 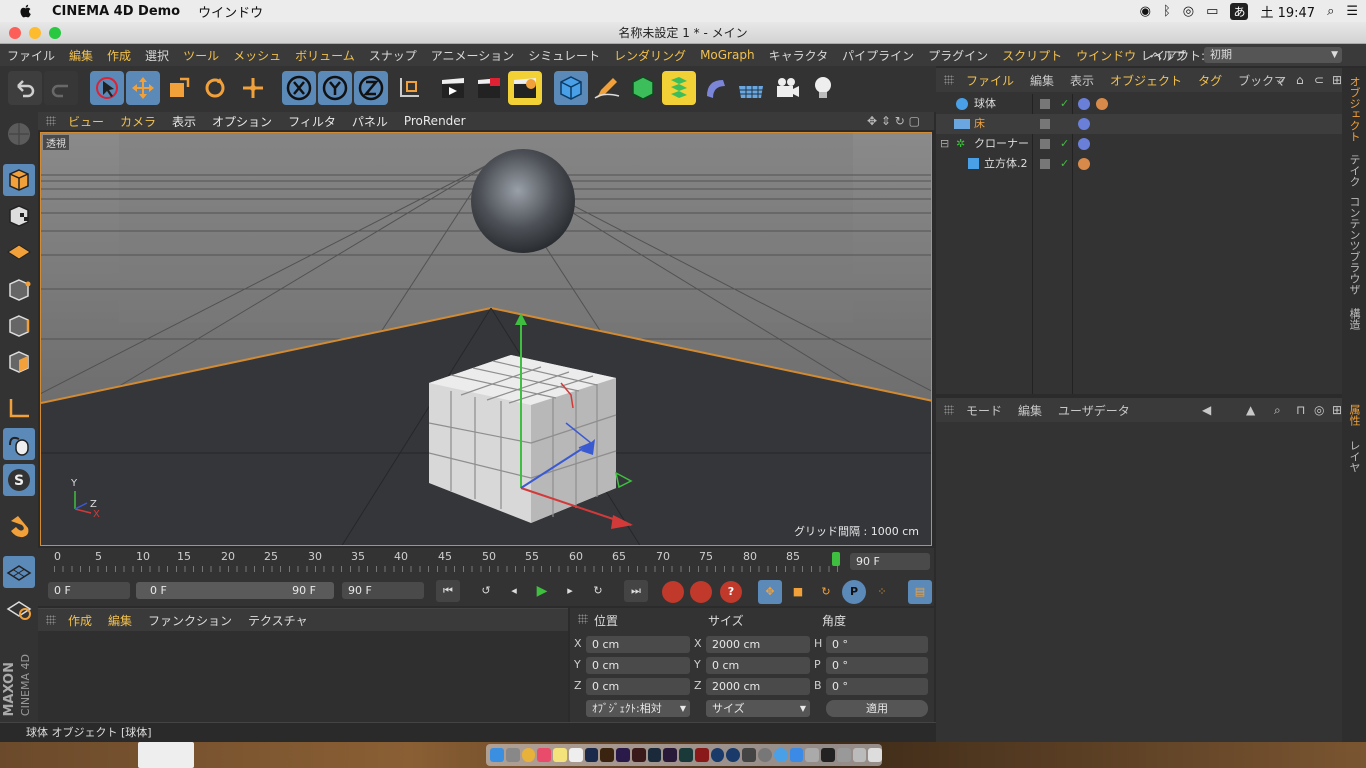 What do you see at coordinates (1273, 55) in the screenshot?
I see `layout-select: 初期 ▼` at bounding box center [1273, 55].